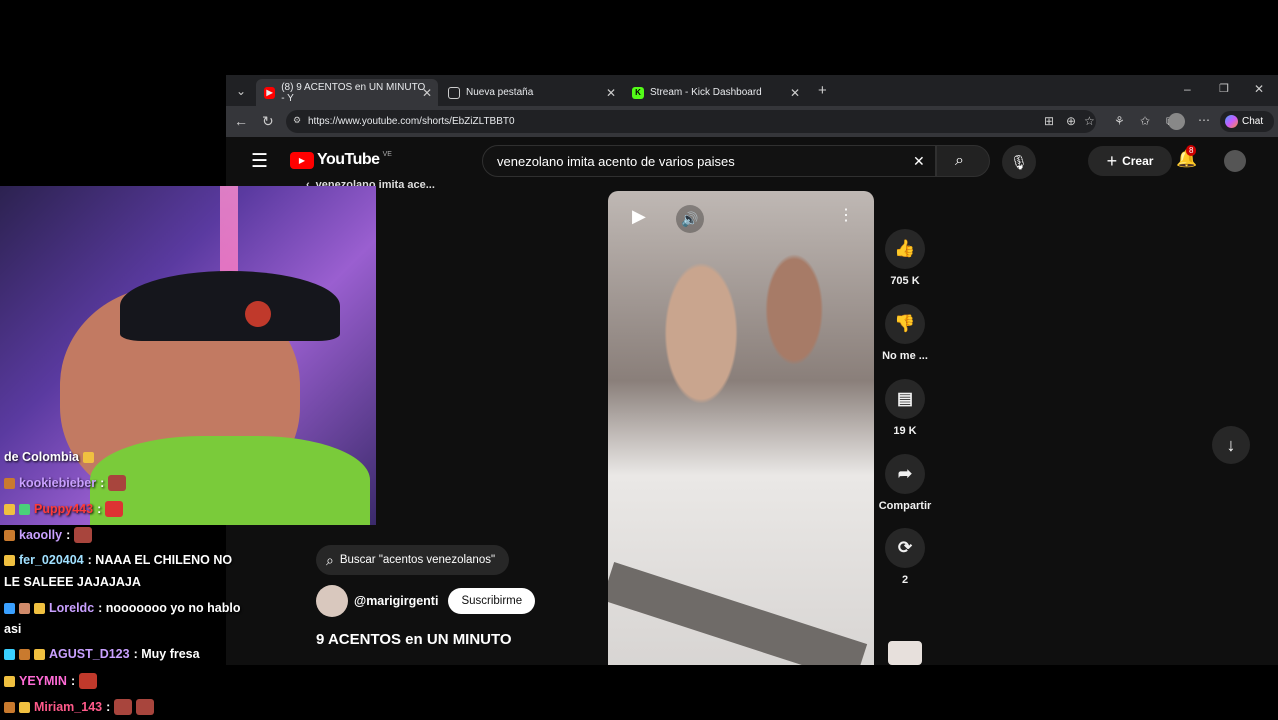 Image resolution: width=1278 pixels, height=720 pixels. Describe the element at coordinates (919, 161) in the screenshot. I see `clear-search-icon: ✕` at that location.